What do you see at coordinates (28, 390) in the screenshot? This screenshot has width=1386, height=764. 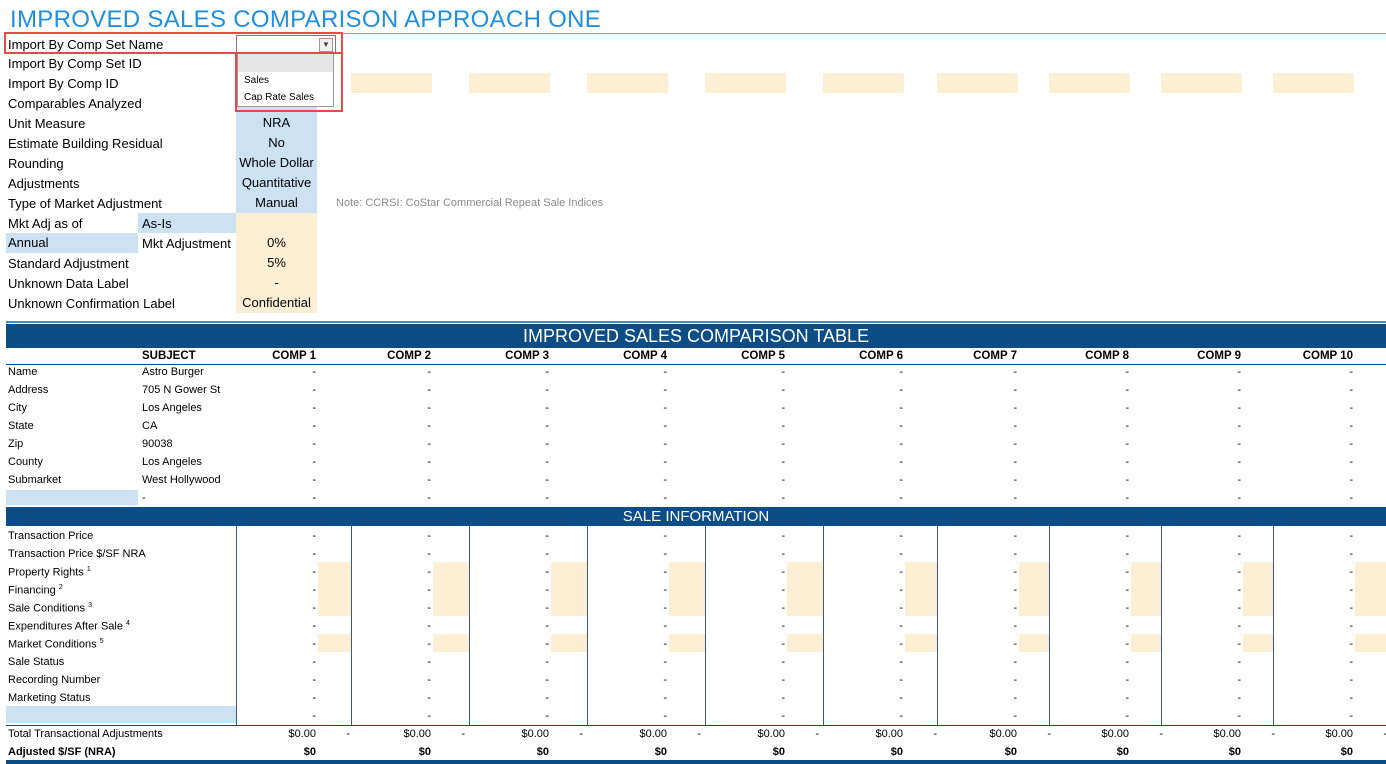 I see `property-row-label: Address` at bounding box center [28, 390].